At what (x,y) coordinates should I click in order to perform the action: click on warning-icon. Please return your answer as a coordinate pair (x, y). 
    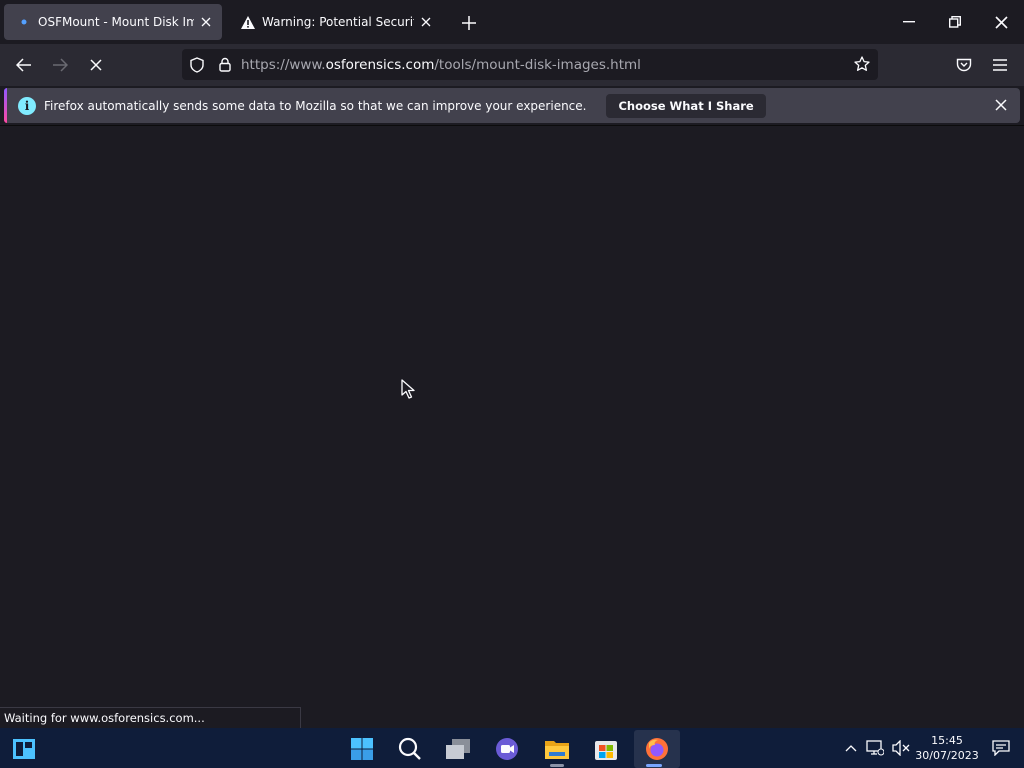
    Looking at the image, I should click on (248, 22).